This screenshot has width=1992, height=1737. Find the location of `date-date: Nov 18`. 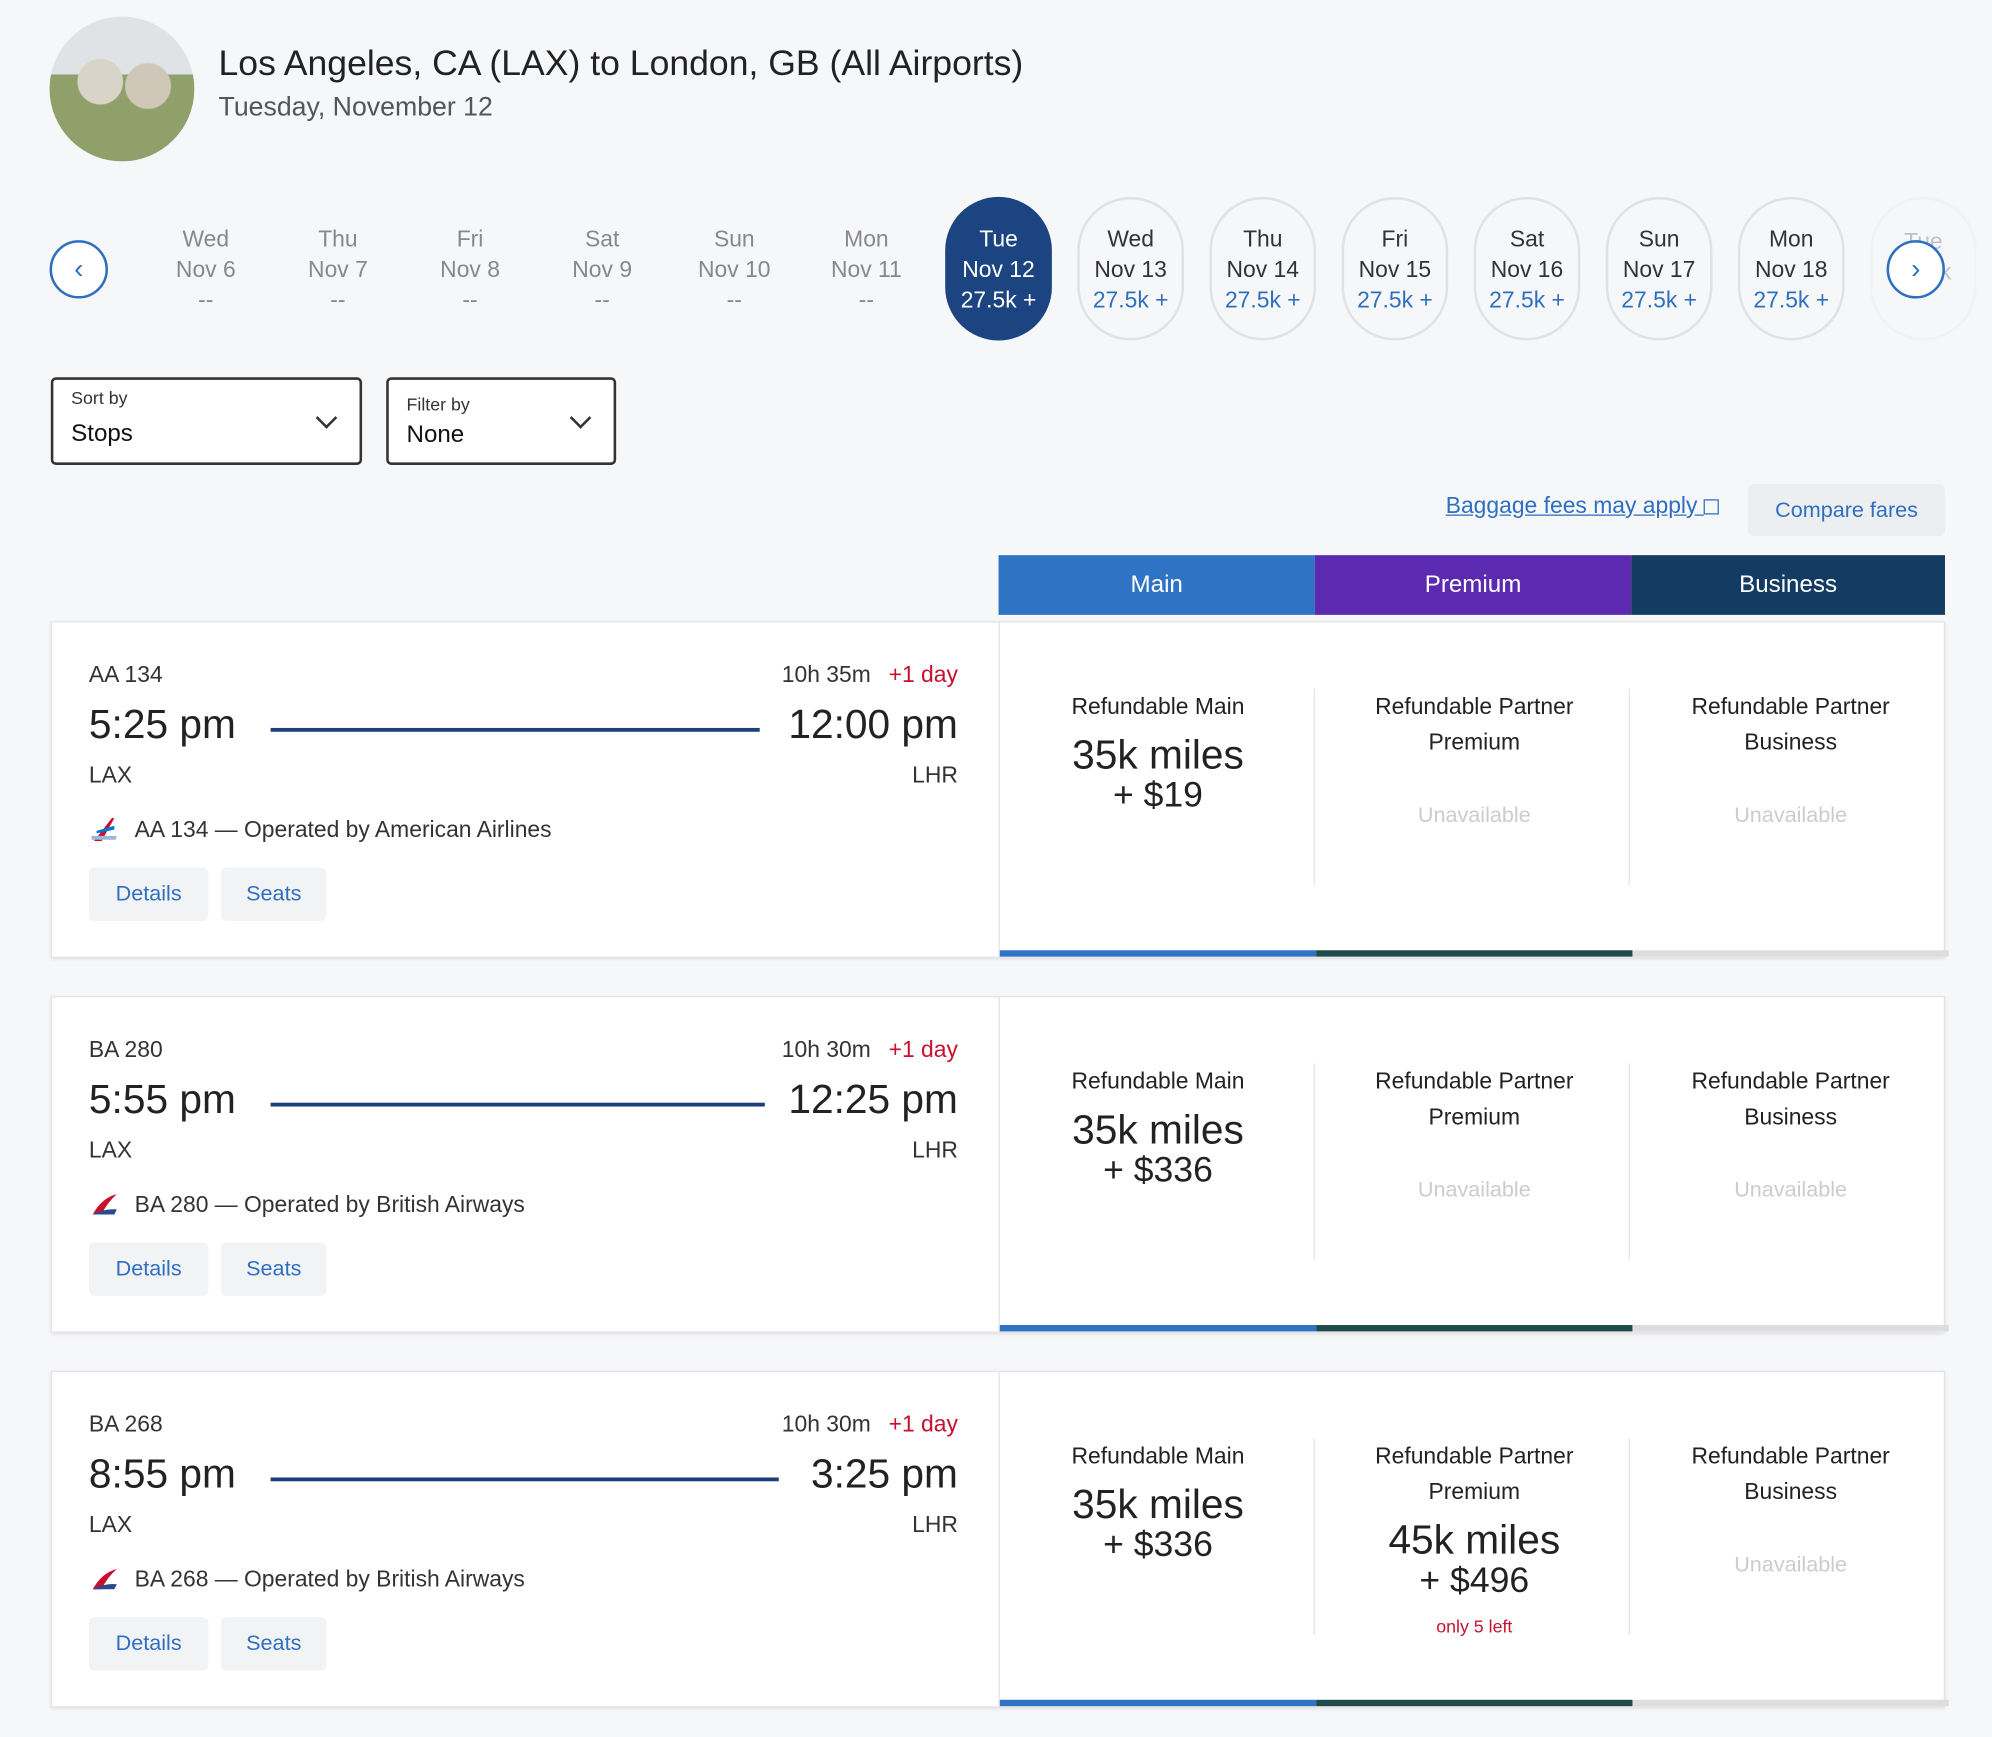

date-date: Nov 18 is located at coordinates (1791, 269).